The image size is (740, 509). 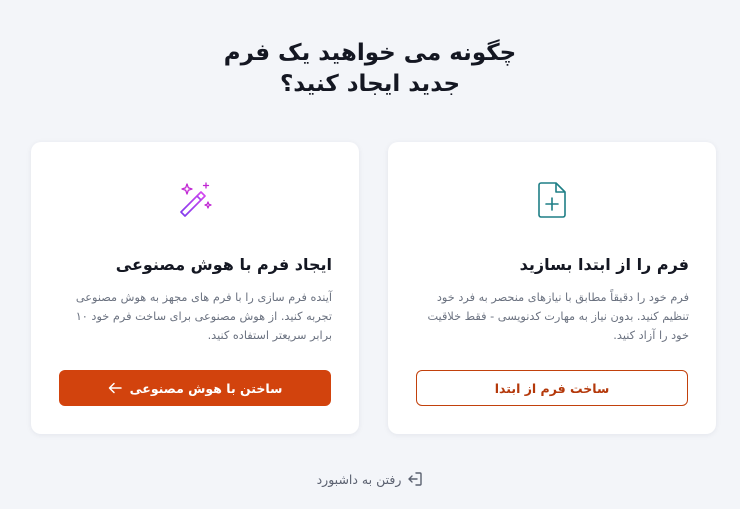 I want to click on arrow-left-icon, so click(x=115, y=388).